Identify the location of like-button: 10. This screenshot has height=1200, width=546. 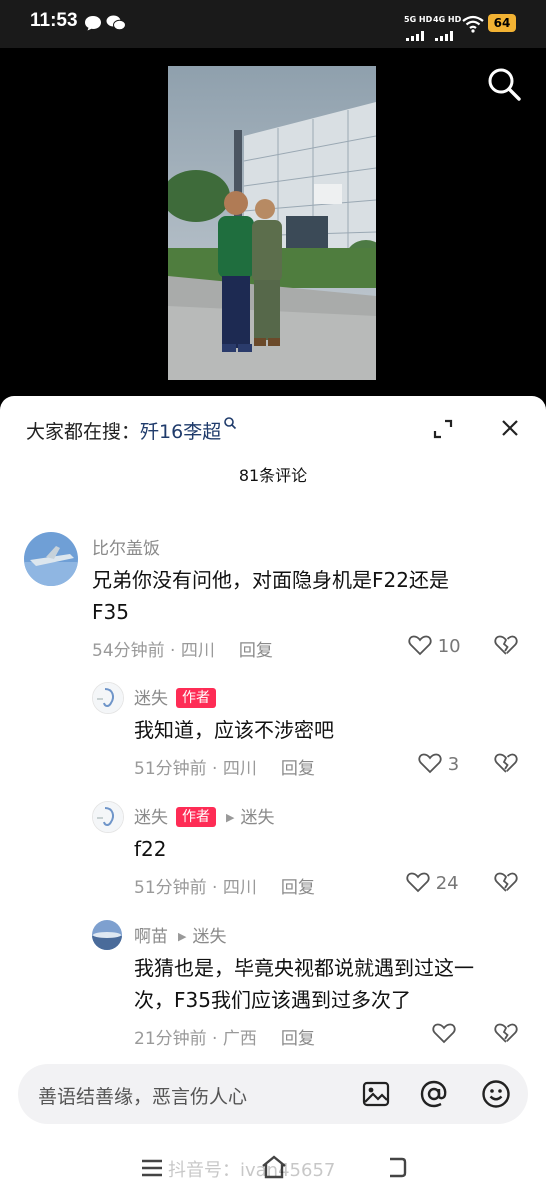
(434, 645).